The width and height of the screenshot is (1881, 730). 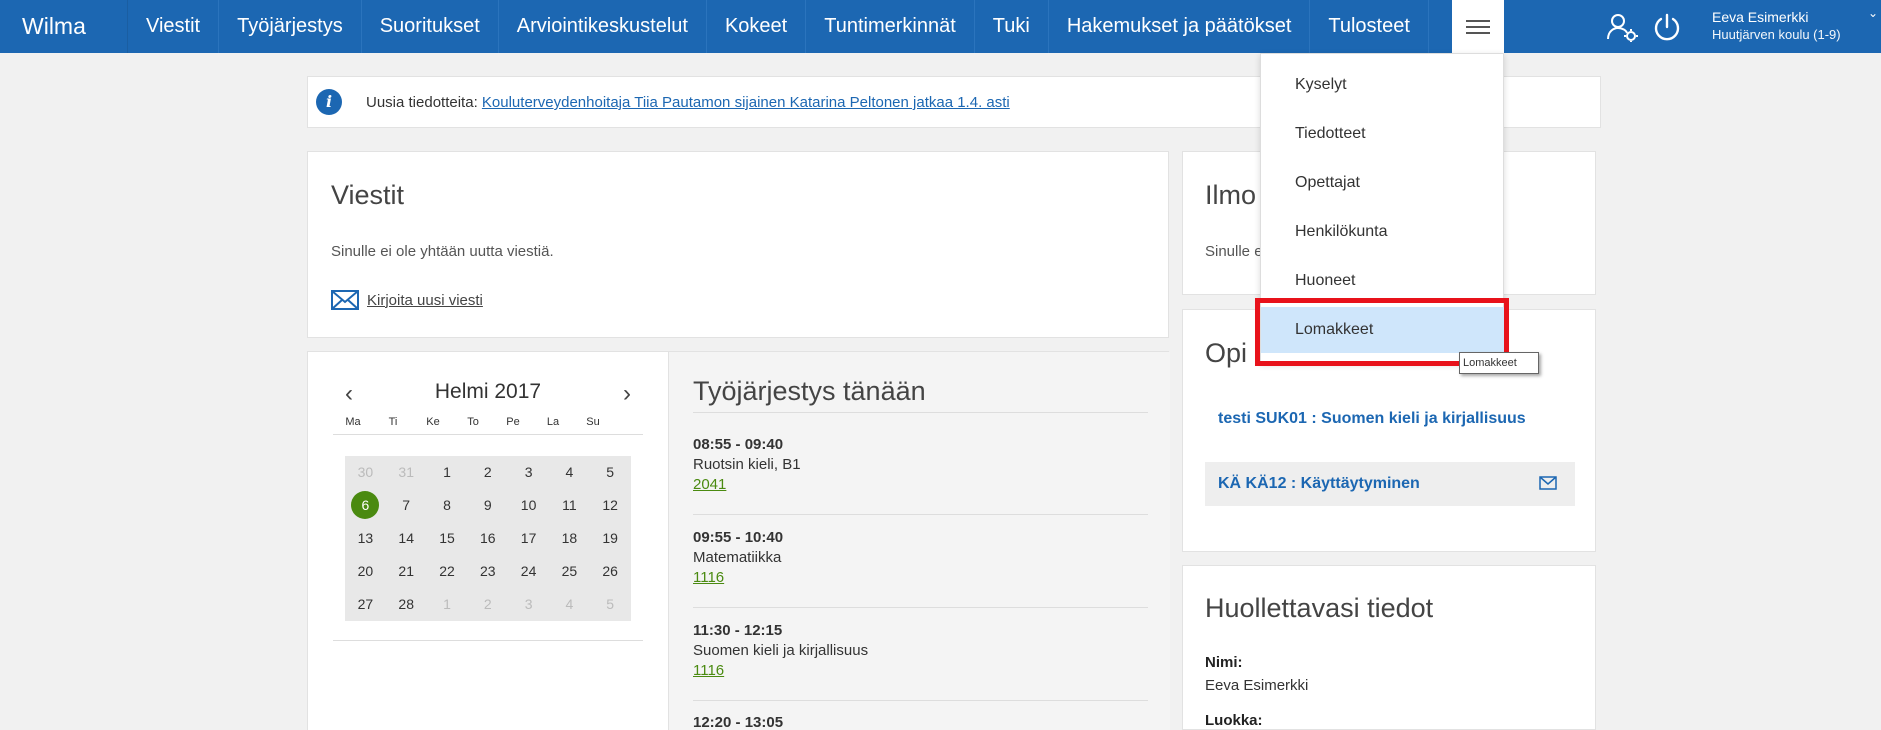 I want to click on weekday-label: Pe, so click(x=513, y=422).